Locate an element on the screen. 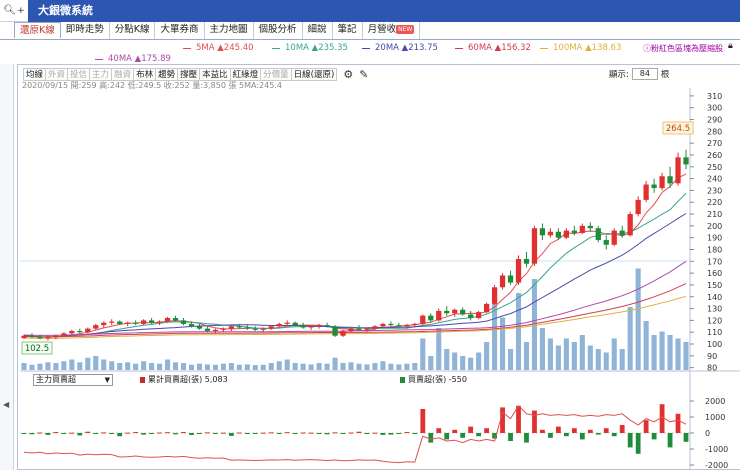 The image size is (740, 470). price-tick-label: 310 is located at coordinates (714, 96).